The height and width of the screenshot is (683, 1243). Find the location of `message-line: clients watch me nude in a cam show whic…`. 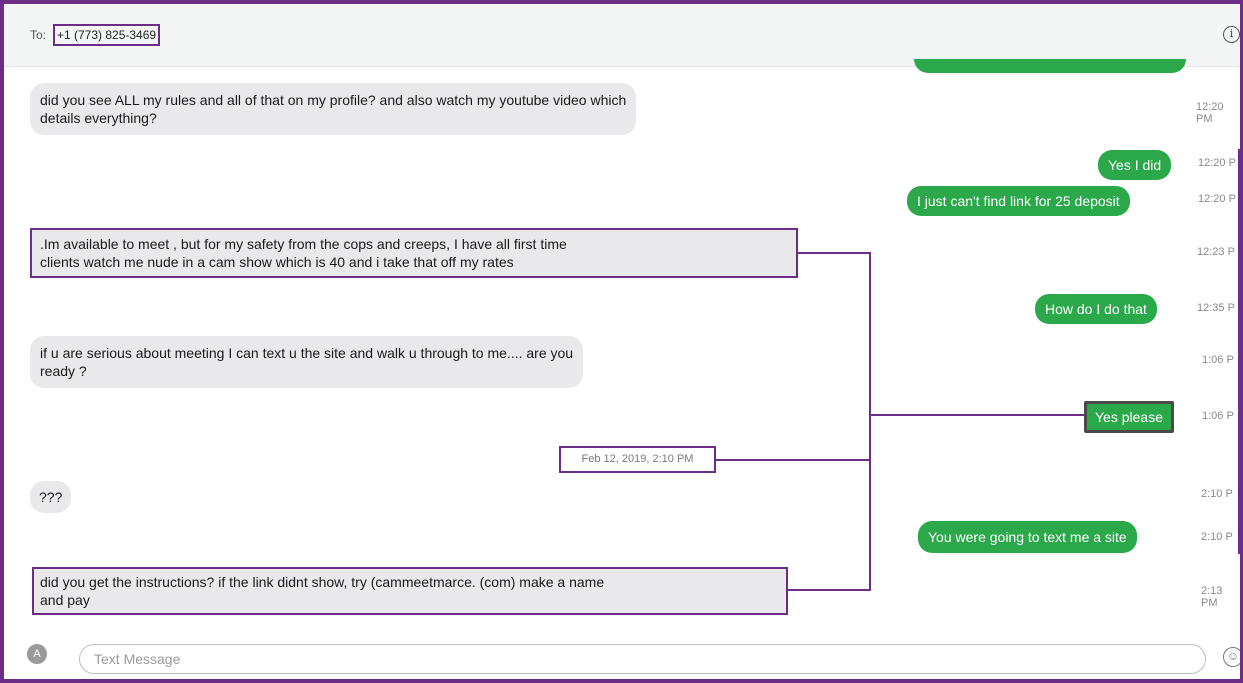

message-line: clients watch me nude in a cam show whic… is located at coordinates (277, 262).